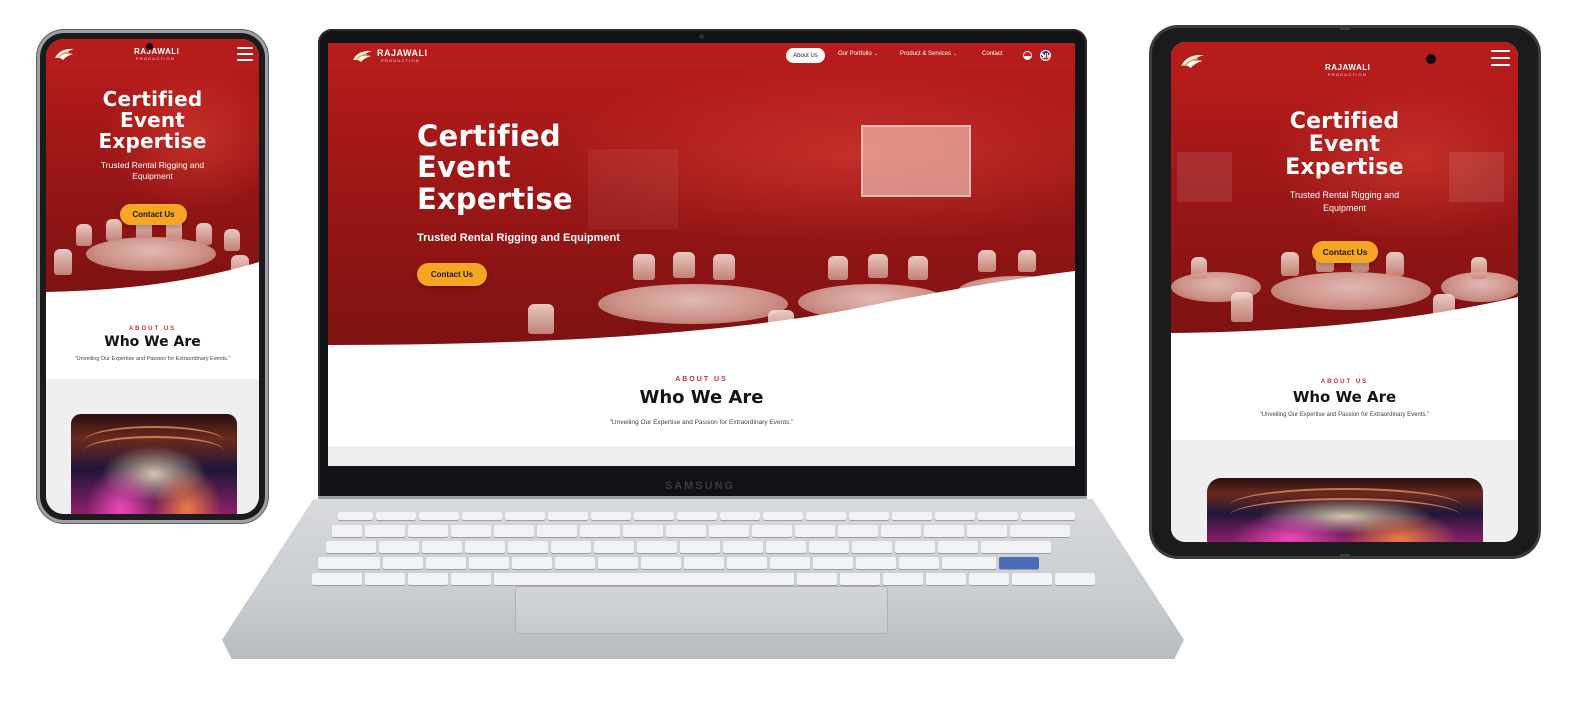 The width and height of the screenshot is (1592, 710). I want to click on laptop-brand-label: SAMSUNG, so click(700, 486).